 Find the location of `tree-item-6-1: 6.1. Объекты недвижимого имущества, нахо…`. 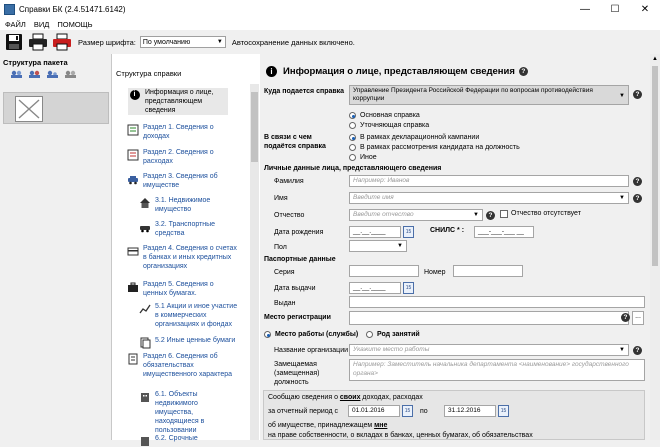

tree-item-6-1: 6.1. Объекты недвижимого имущества, нахо… is located at coordinates (187, 412).